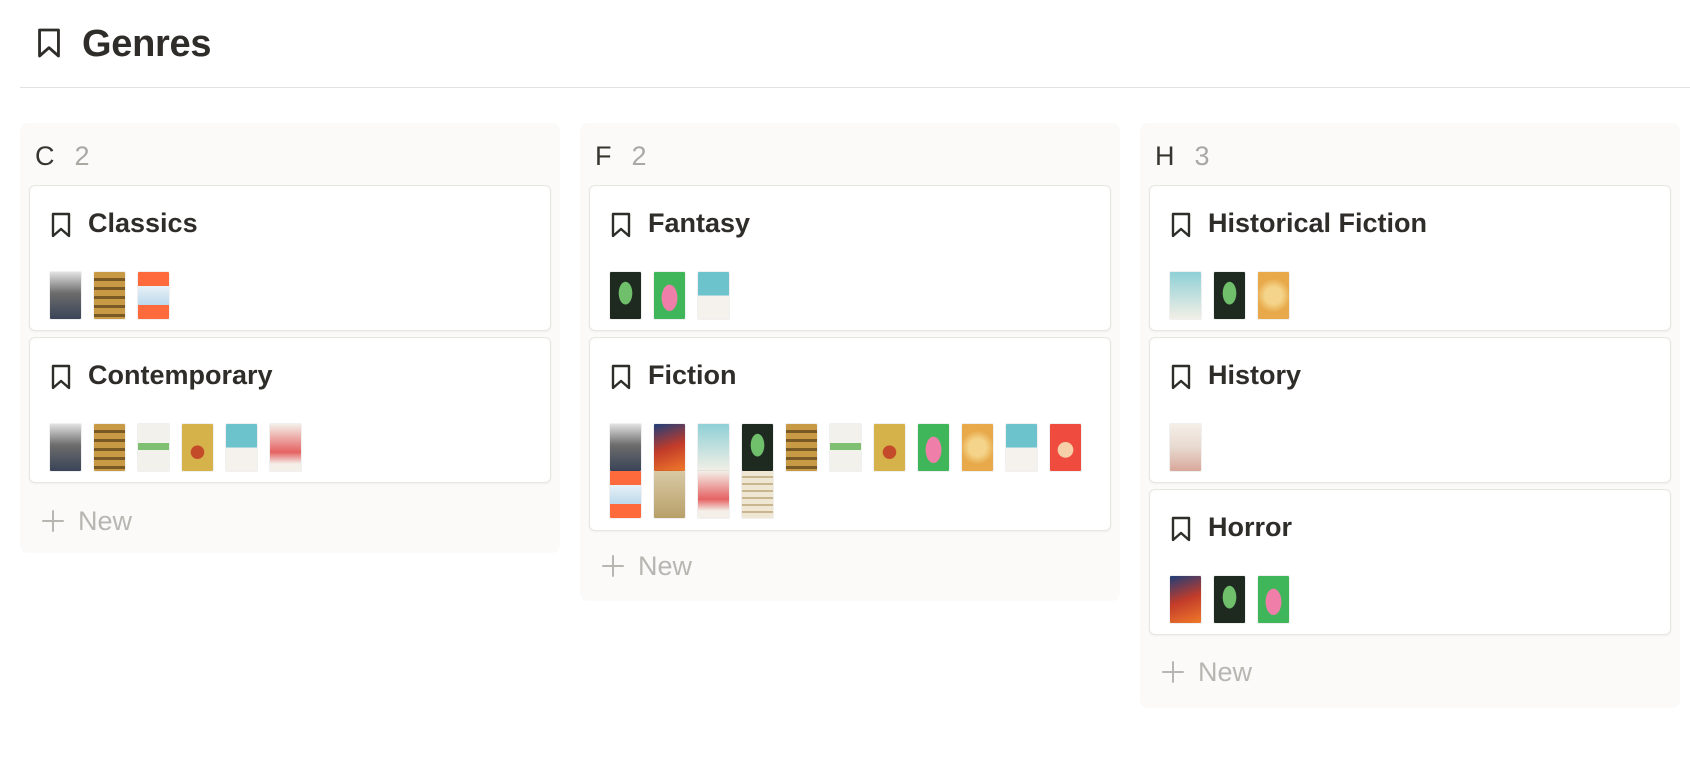 The image size is (1690, 760). I want to click on column-name: C, so click(45, 156).